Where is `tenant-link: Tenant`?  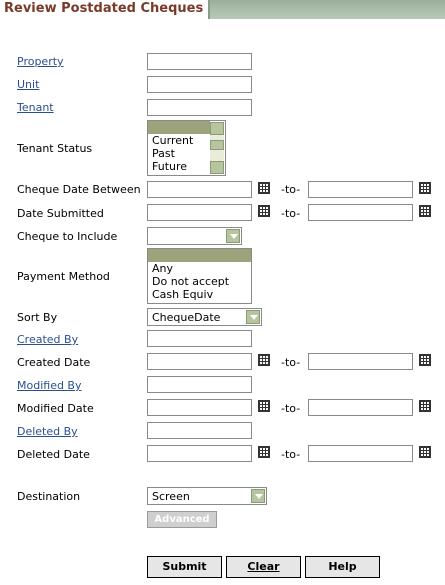
tenant-link: Tenant is located at coordinates (35, 107).